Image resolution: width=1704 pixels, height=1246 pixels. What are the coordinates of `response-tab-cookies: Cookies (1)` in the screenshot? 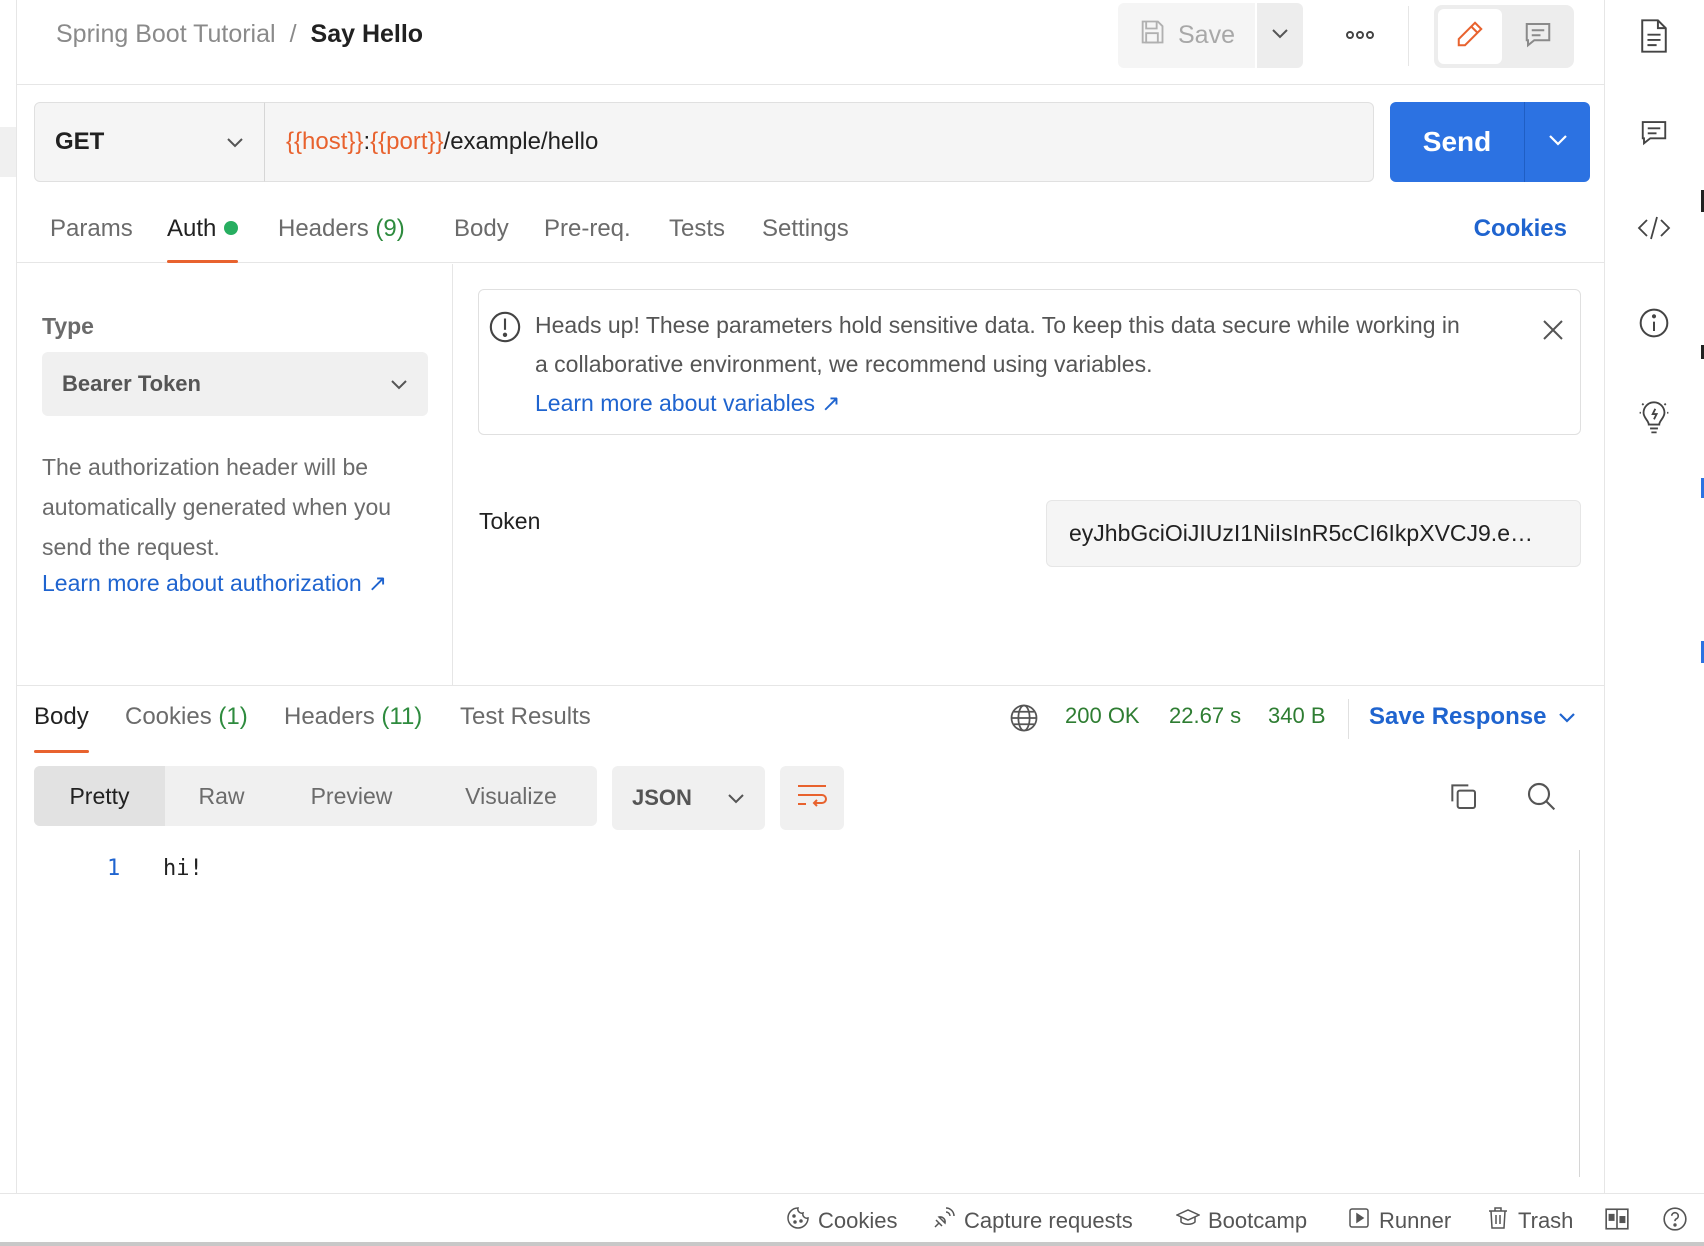 It's located at (186, 727).